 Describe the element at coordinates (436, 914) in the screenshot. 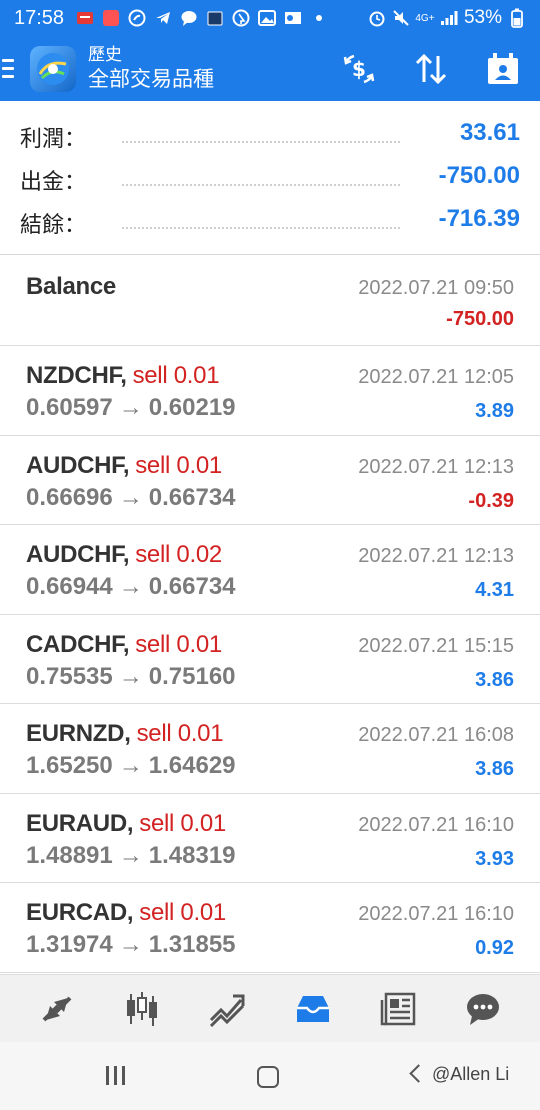

I see `item-datetime: 2022.07.21 16:10` at that location.